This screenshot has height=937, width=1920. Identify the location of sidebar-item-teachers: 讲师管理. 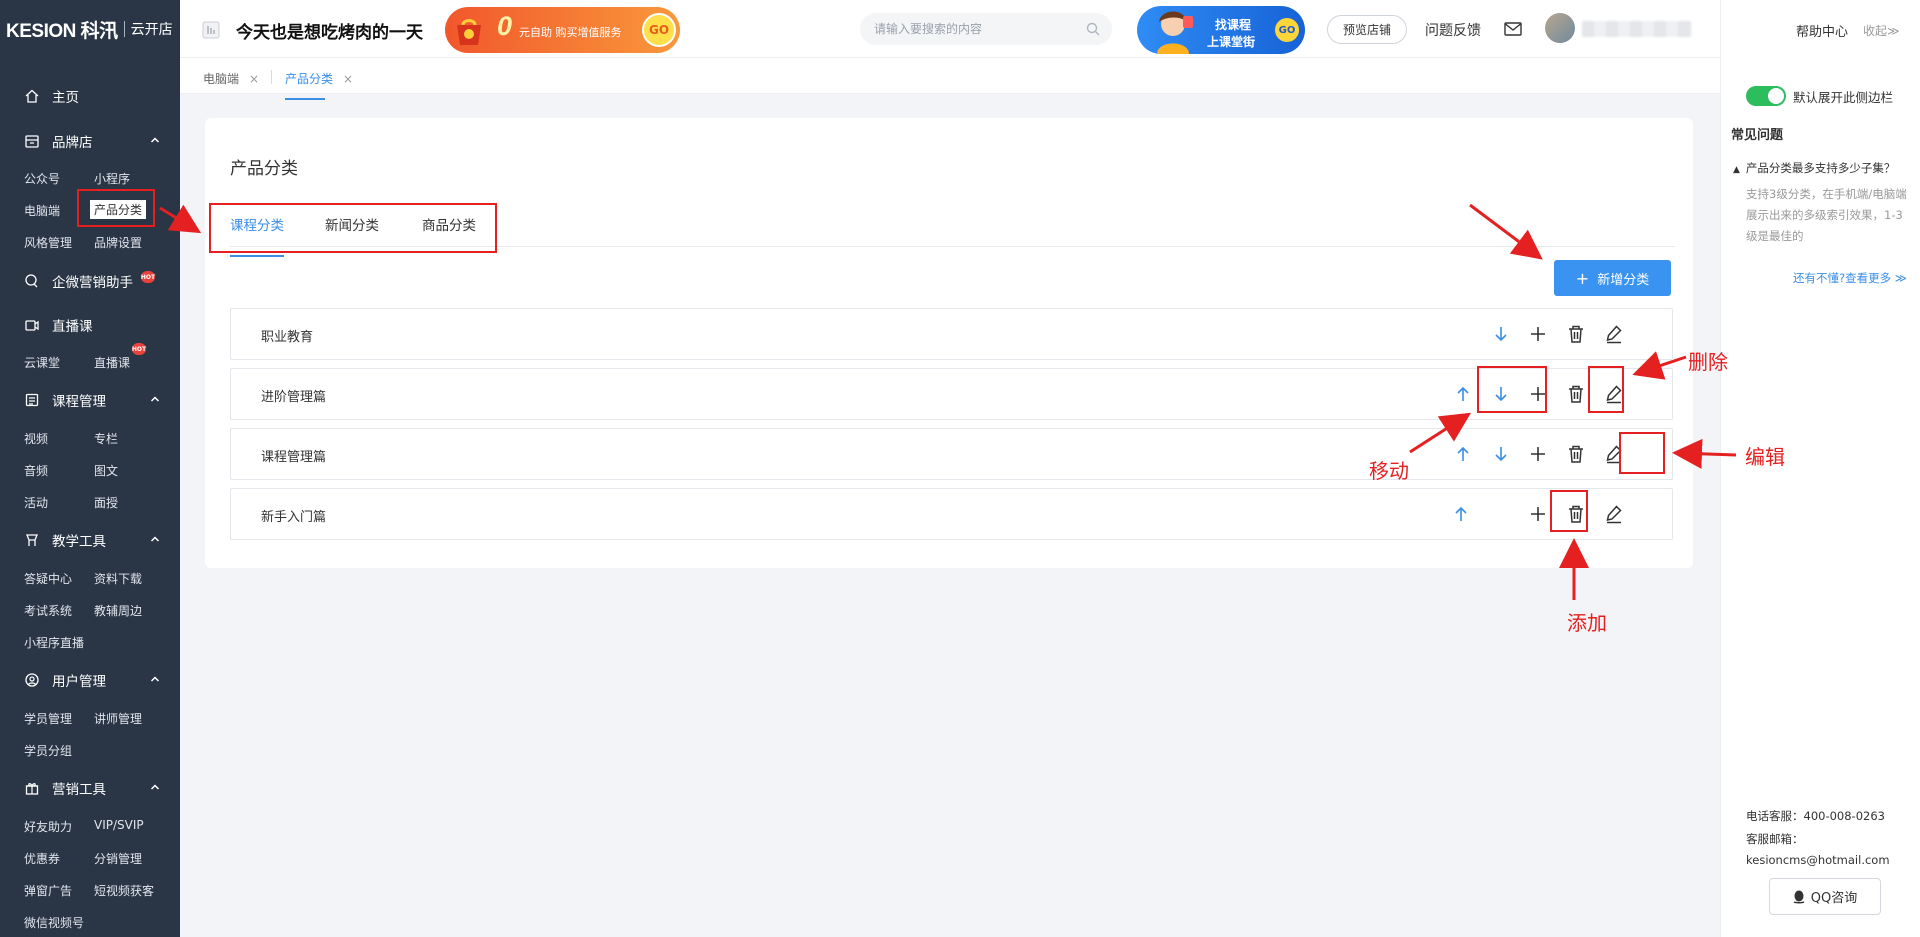
(118, 718).